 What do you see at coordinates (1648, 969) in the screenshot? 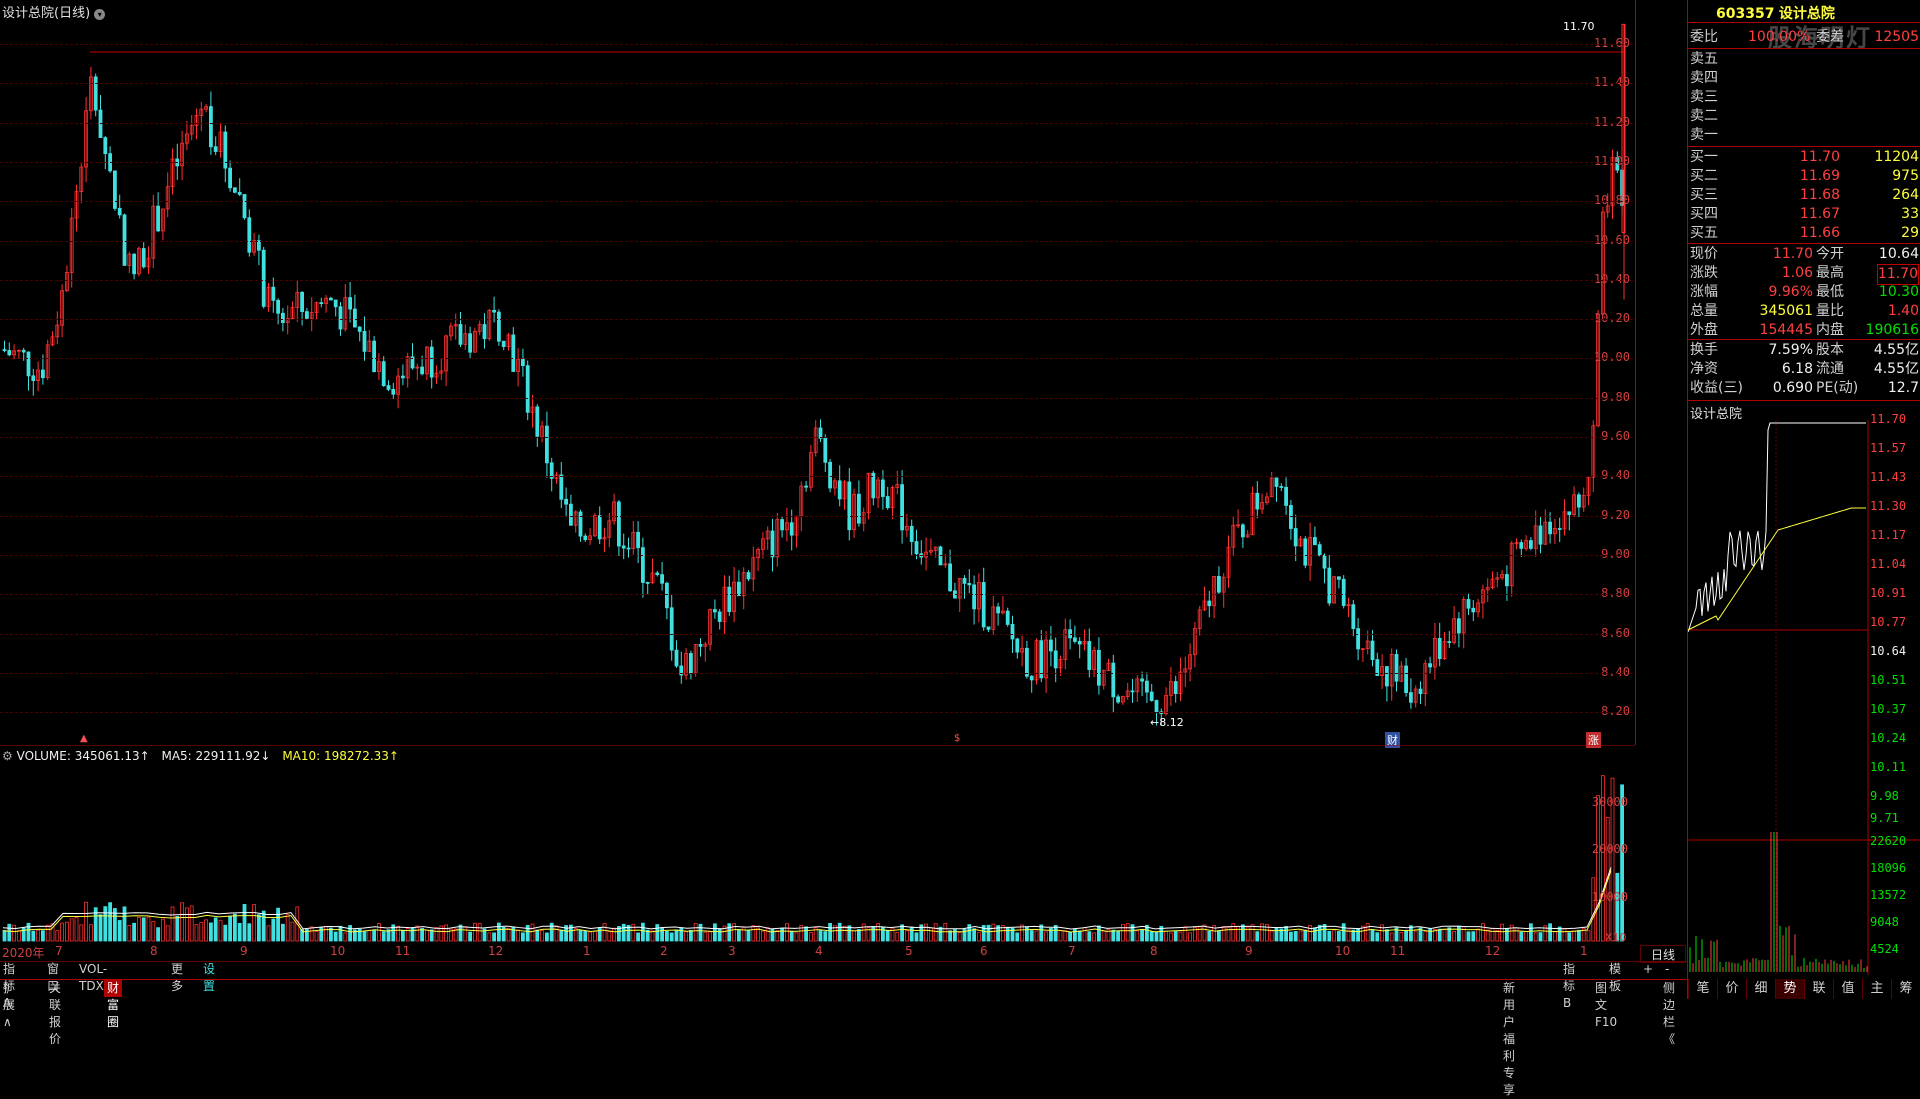
I see `toolbar-button-2: +` at bounding box center [1648, 969].